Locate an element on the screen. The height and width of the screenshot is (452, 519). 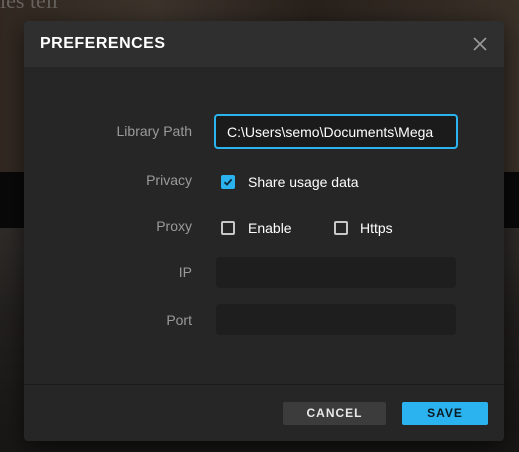
proxy-enable-checkbox is located at coordinates (228, 228).